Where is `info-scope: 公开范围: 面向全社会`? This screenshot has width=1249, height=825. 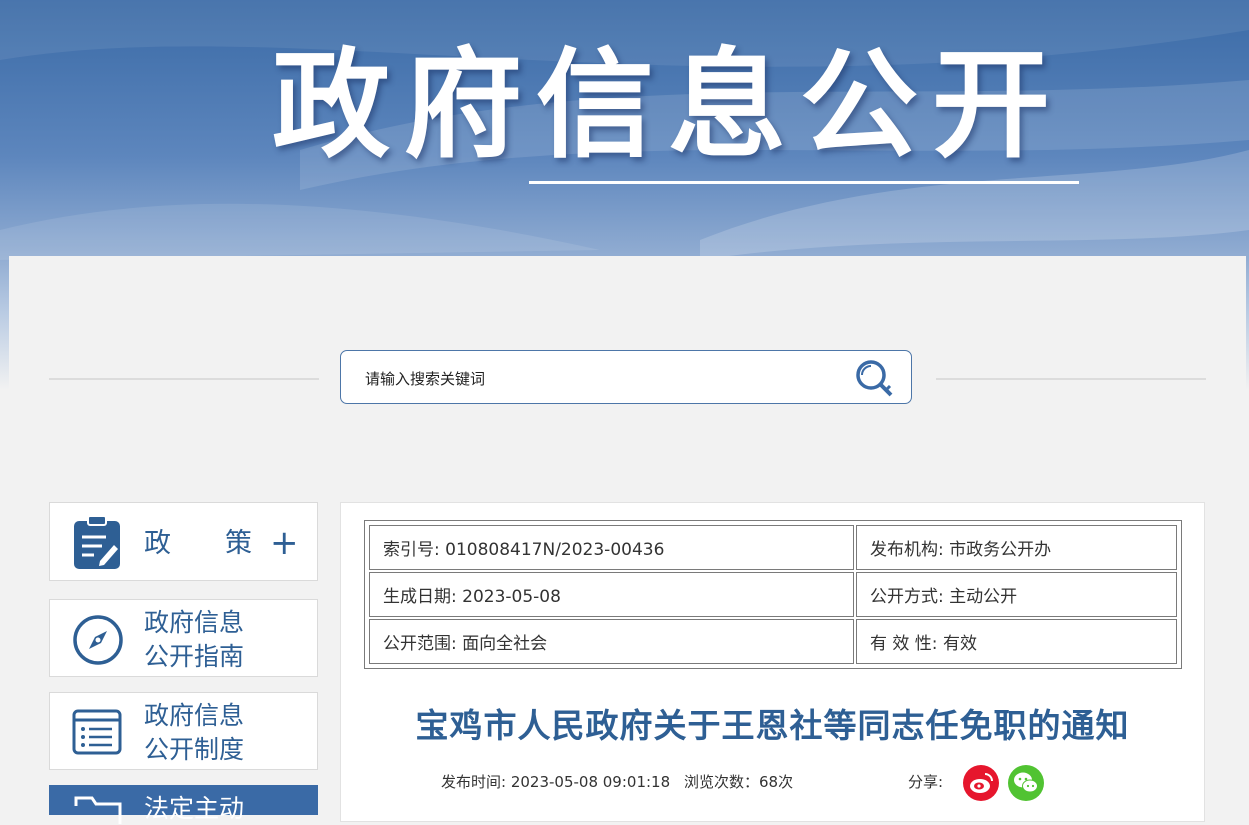
info-scope: 公开范围: 面向全社会 is located at coordinates (611, 641).